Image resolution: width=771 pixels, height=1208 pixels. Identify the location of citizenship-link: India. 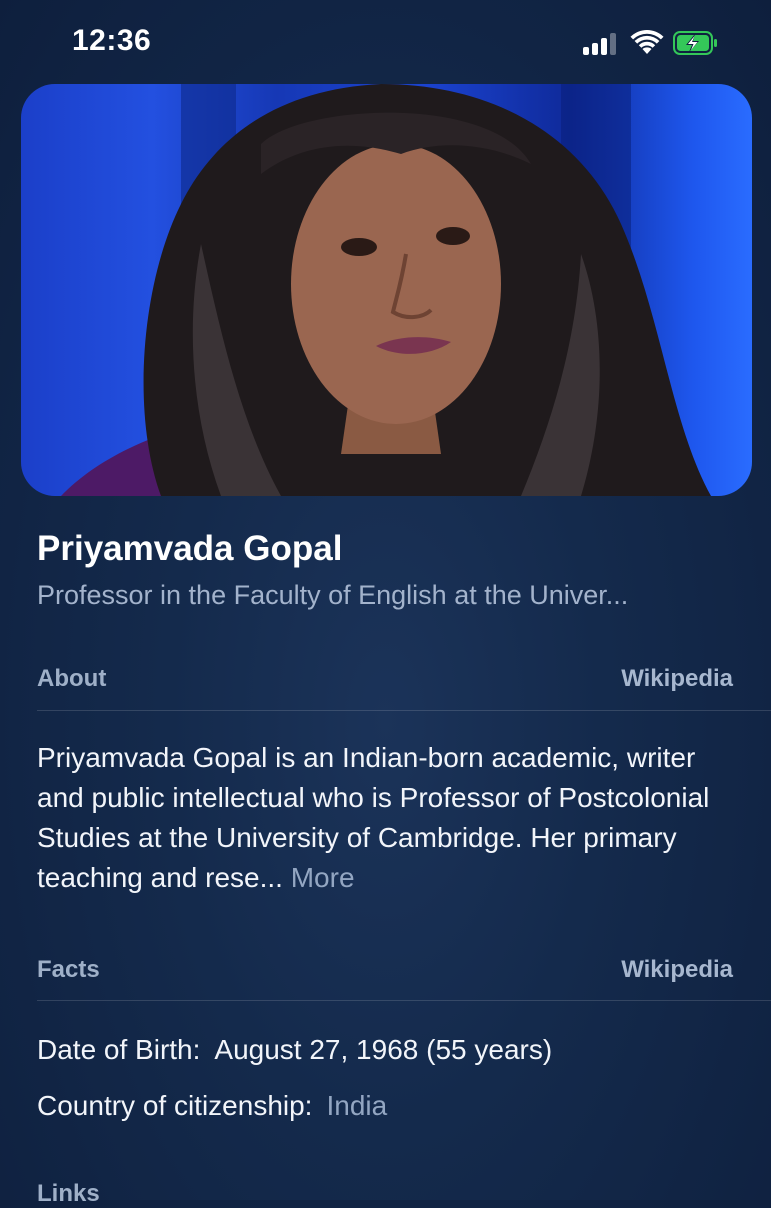
(356, 1105).